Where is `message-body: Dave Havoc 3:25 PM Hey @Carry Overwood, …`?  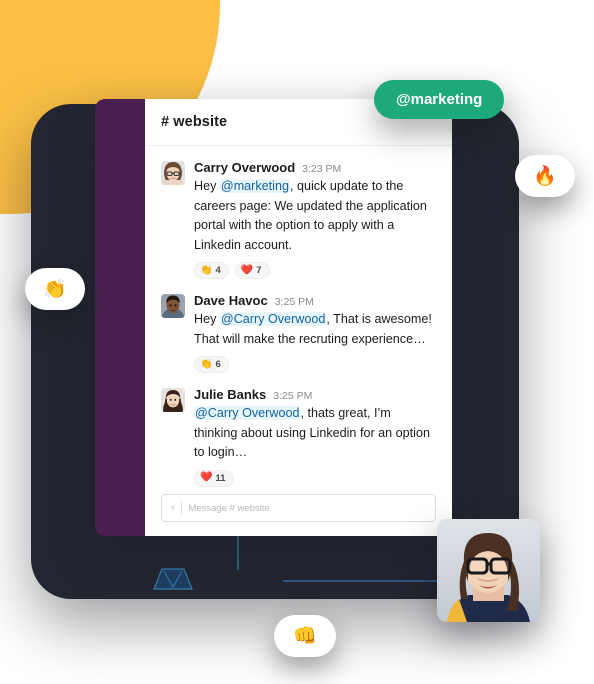 message-body: Dave Havoc 3:25 PM Hey @Carry Overwood, … is located at coordinates (315, 333).